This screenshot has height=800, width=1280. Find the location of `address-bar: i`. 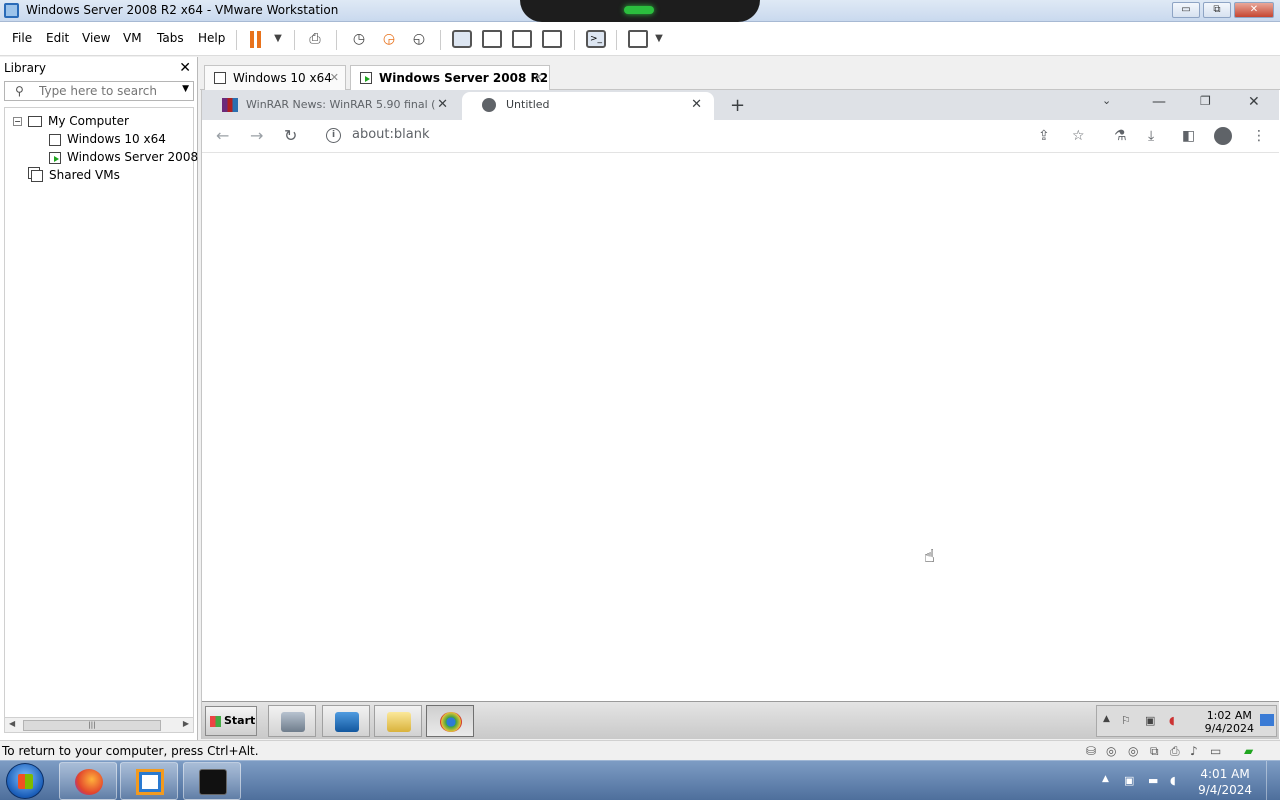

address-bar: i is located at coordinates (676, 137).